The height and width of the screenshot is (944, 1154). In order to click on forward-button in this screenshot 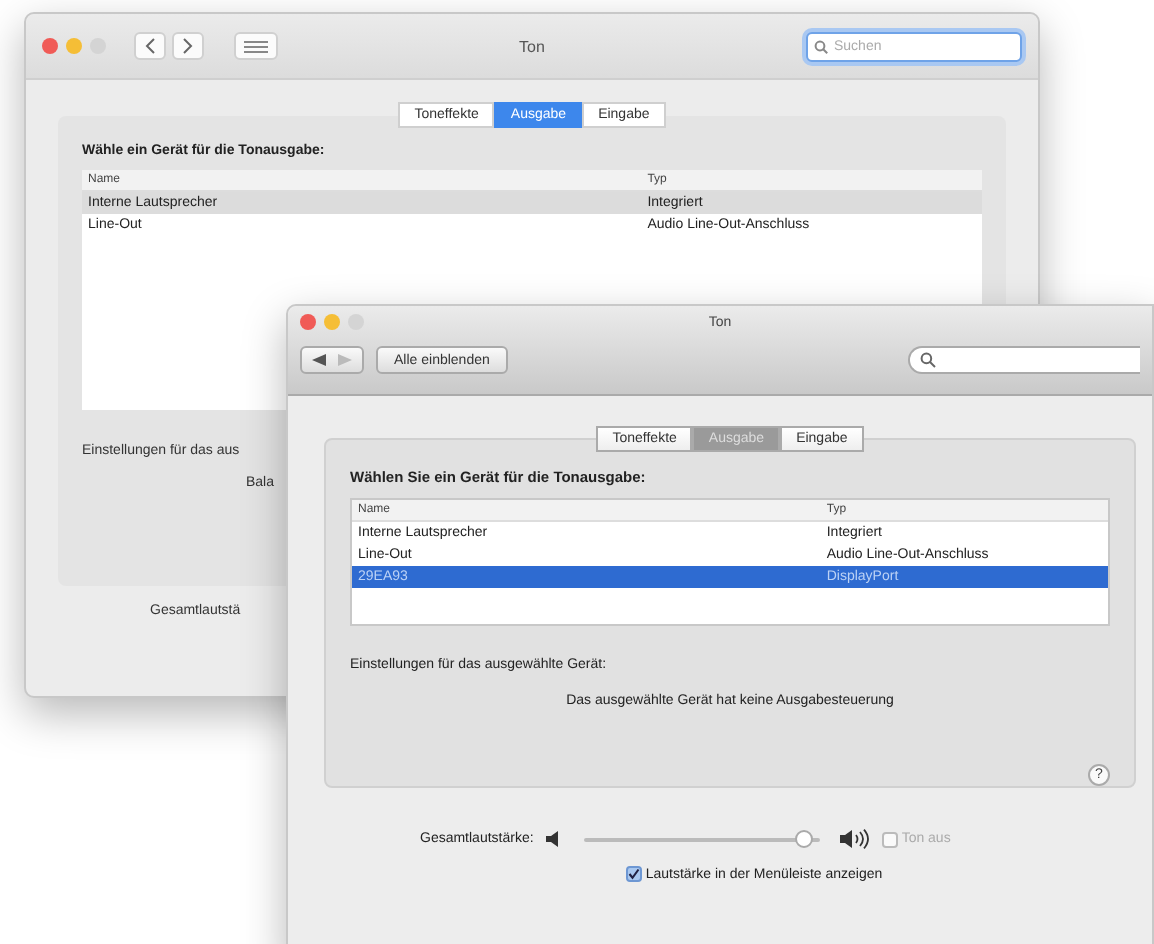, I will do `click(188, 46)`.